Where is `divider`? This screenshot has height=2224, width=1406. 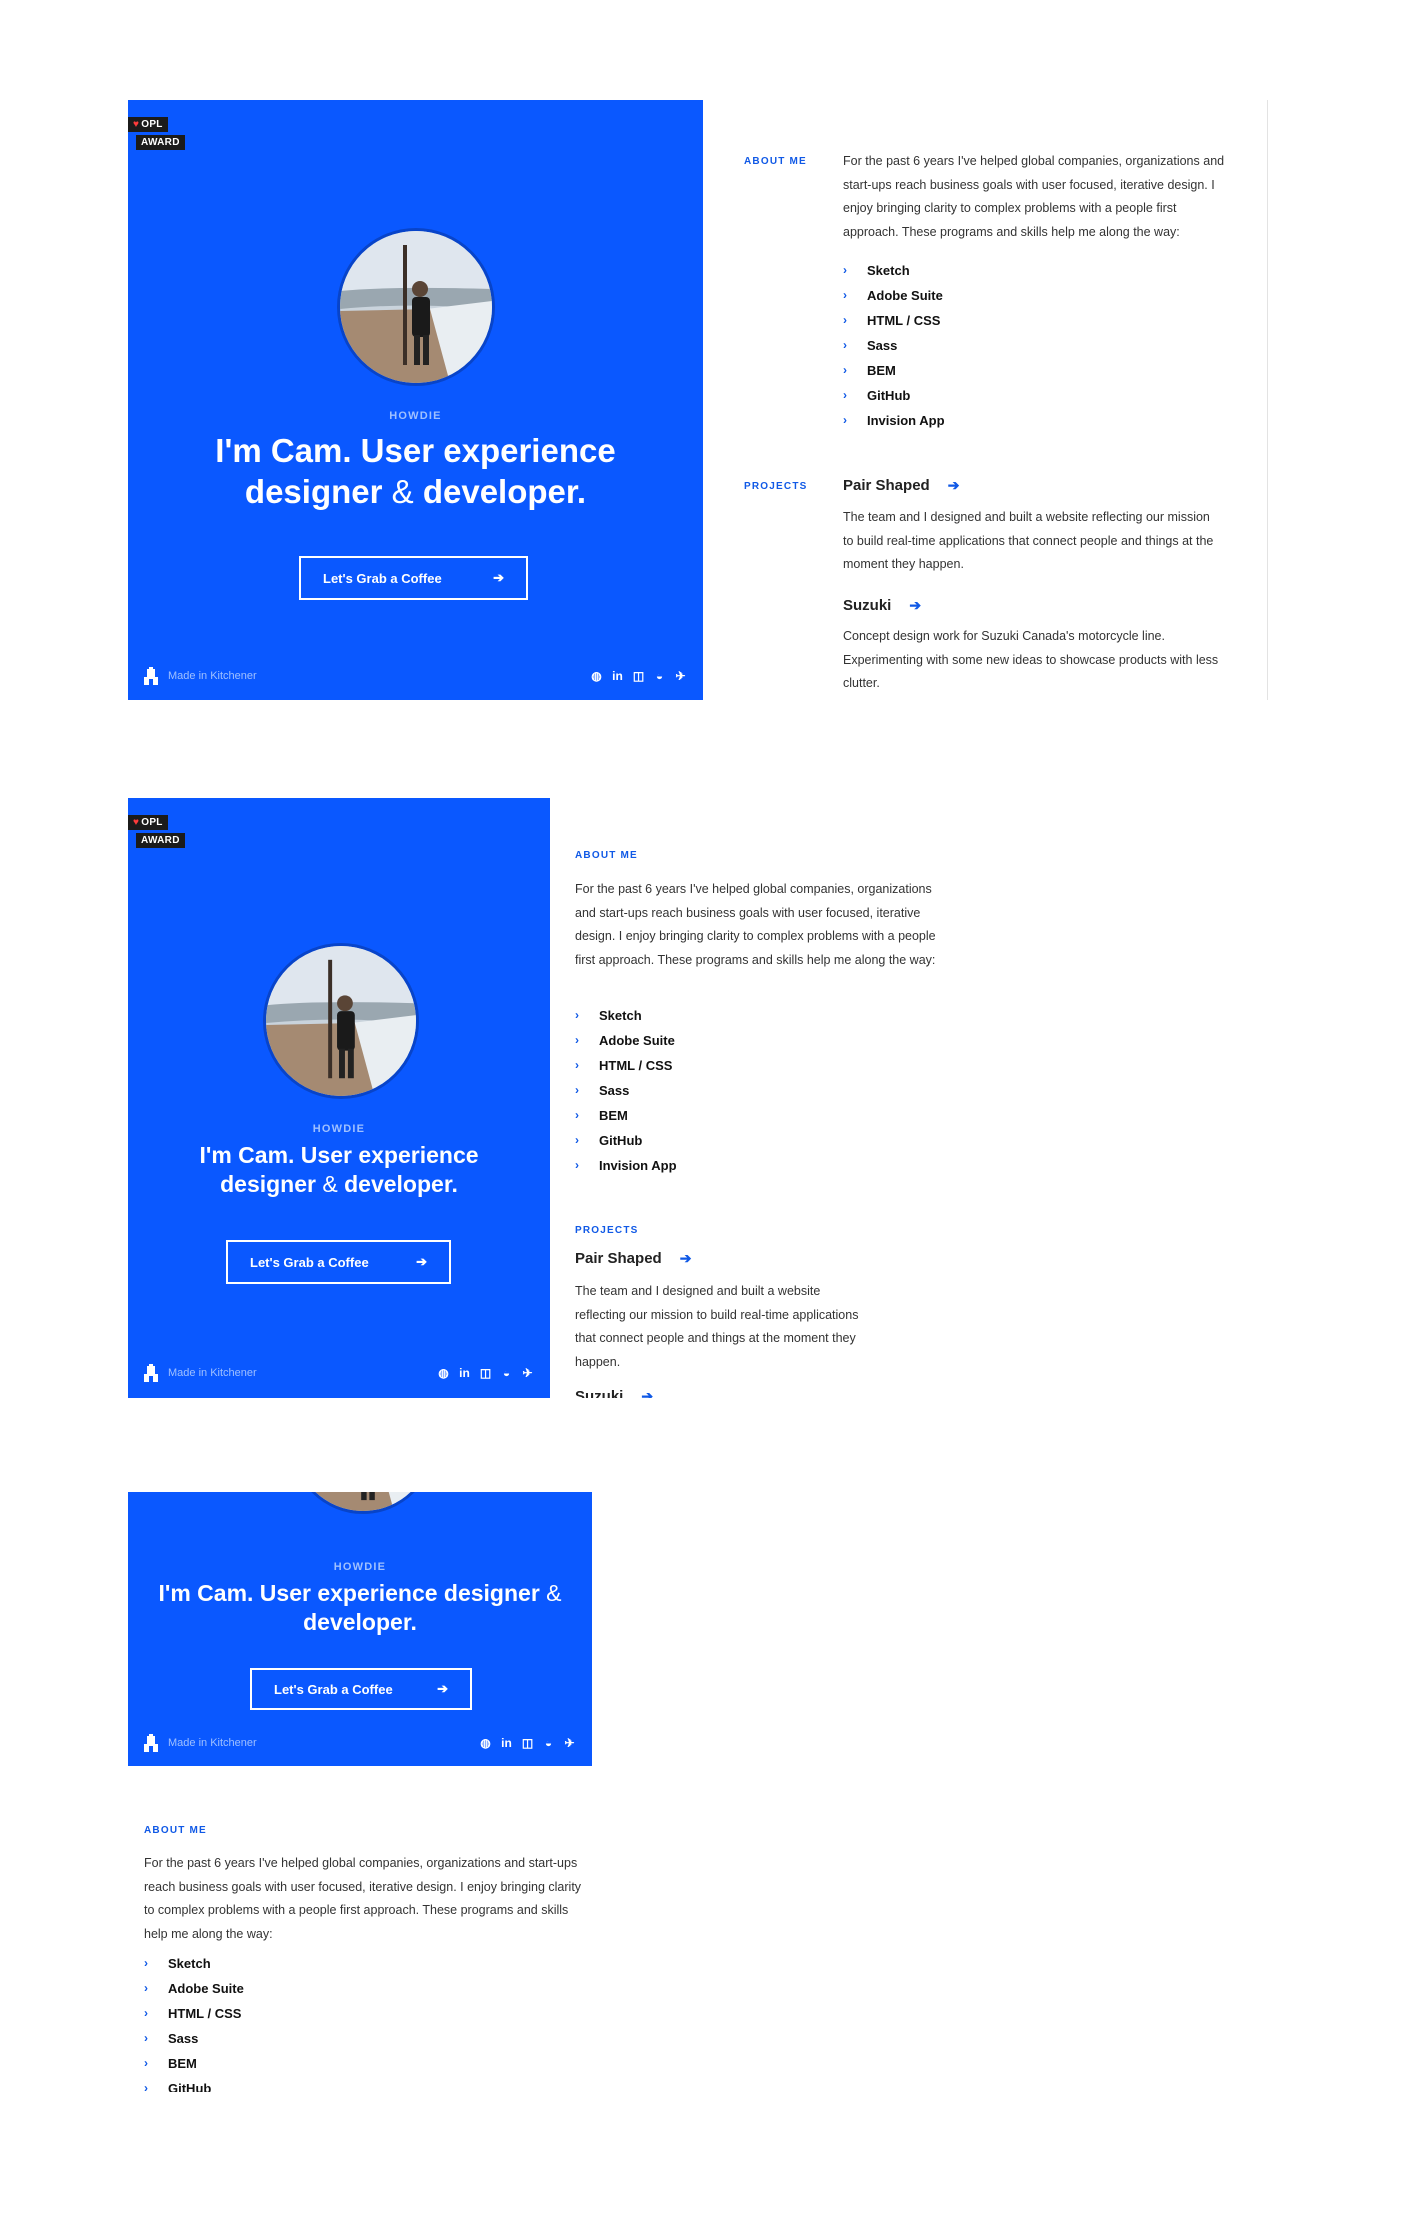 divider is located at coordinates (1267, 400).